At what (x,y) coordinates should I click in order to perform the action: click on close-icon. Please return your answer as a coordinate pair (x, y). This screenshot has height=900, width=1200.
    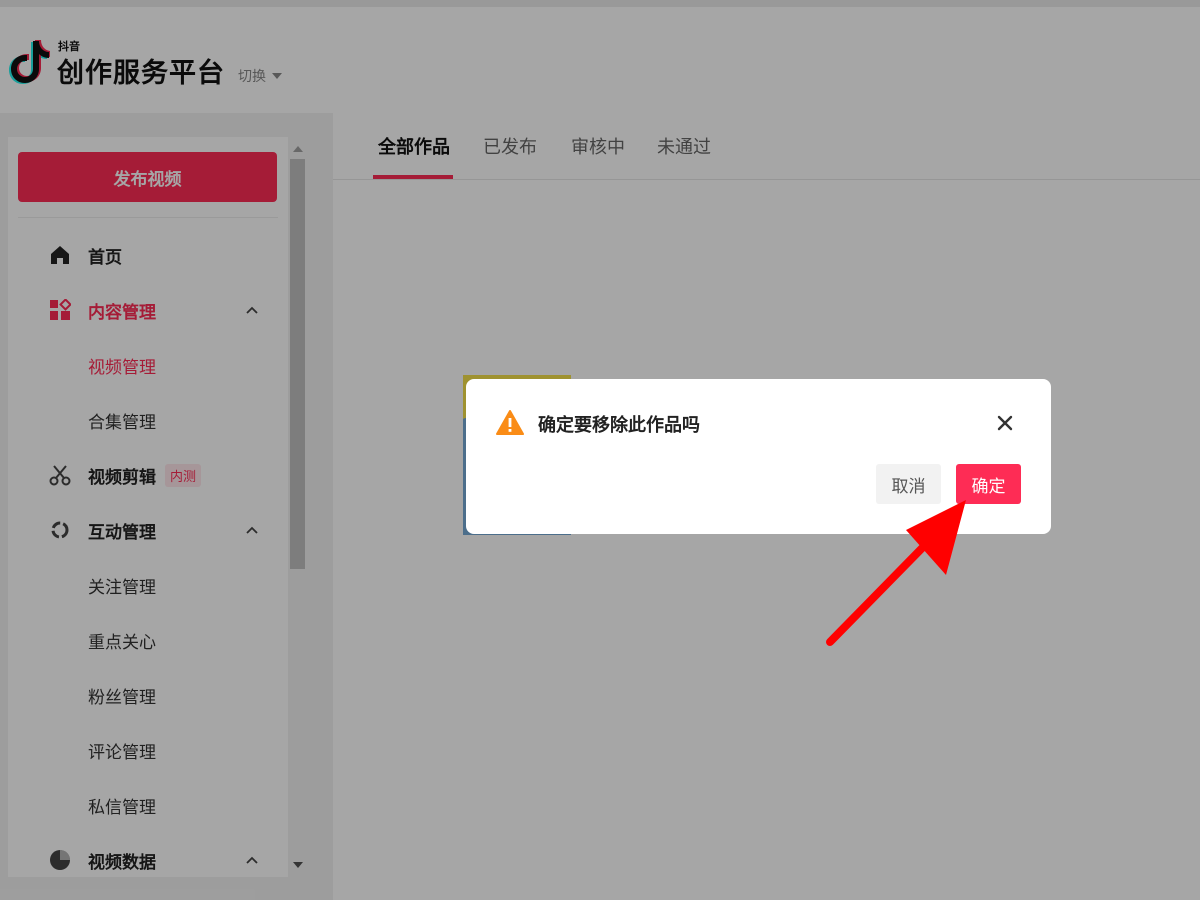
    Looking at the image, I should click on (1005, 423).